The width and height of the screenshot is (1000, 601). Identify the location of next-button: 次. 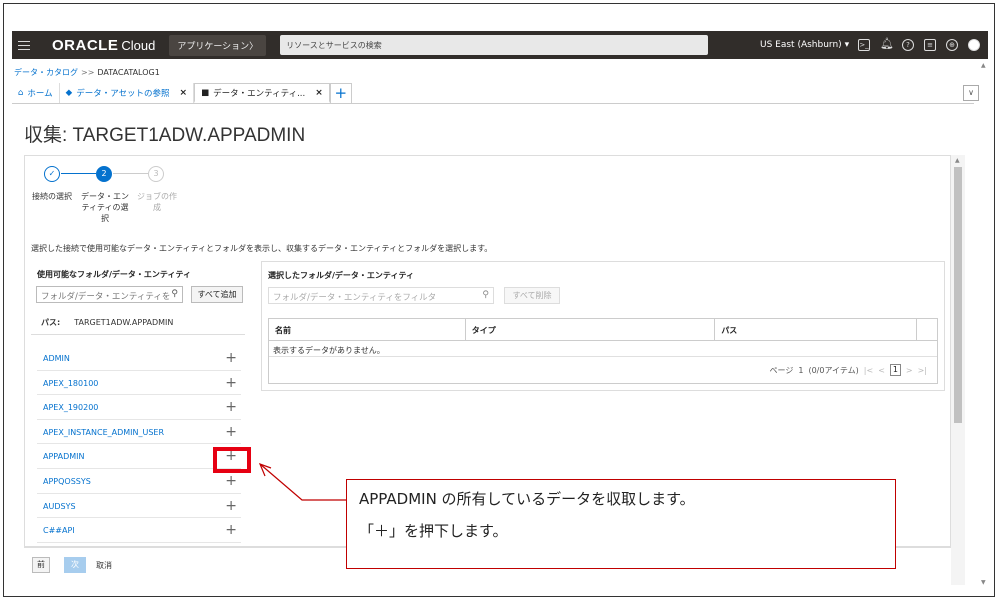
(75, 565).